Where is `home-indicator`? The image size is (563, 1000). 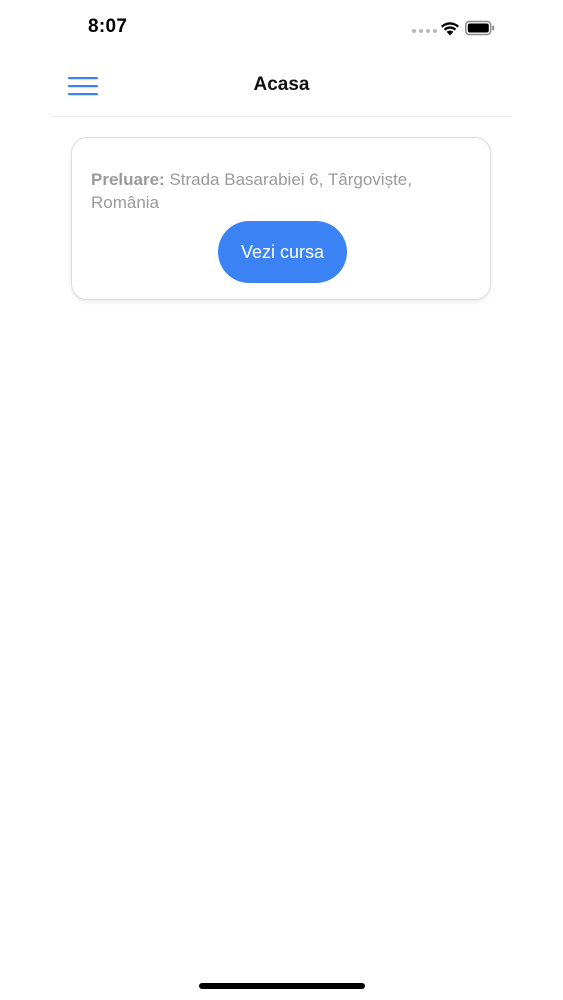 home-indicator is located at coordinates (282, 986).